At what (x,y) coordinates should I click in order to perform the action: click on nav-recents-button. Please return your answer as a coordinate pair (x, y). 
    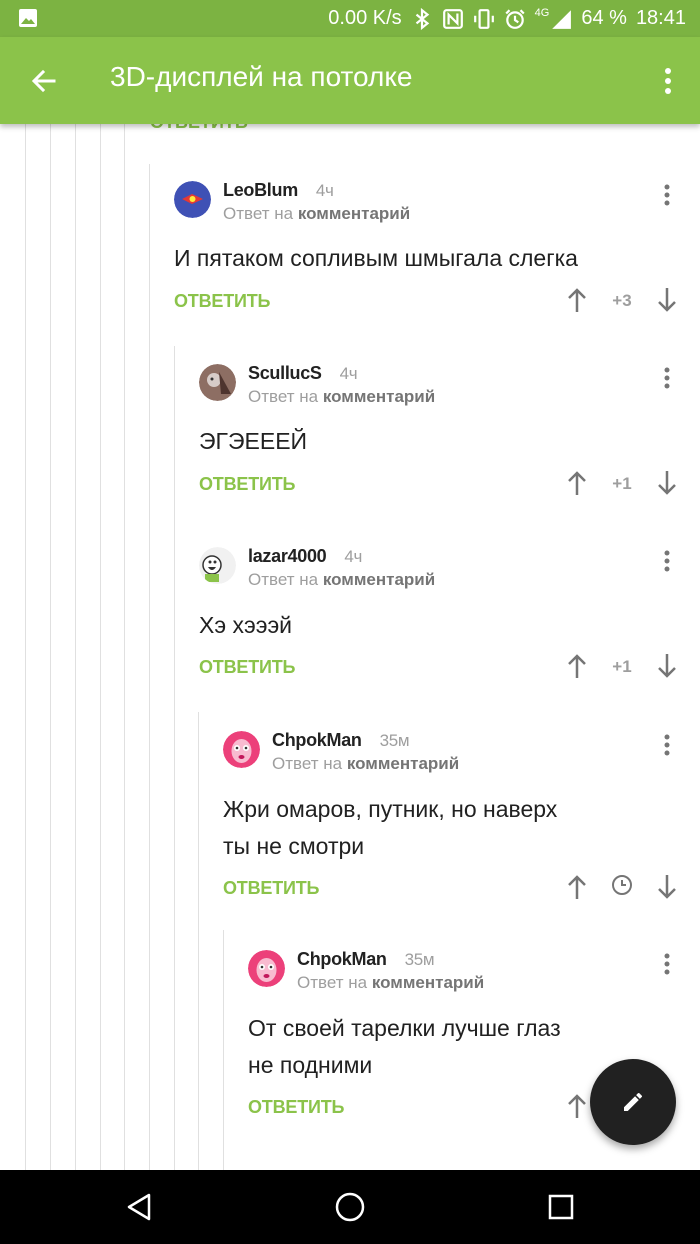
    Looking at the image, I should click on (561, 1207).